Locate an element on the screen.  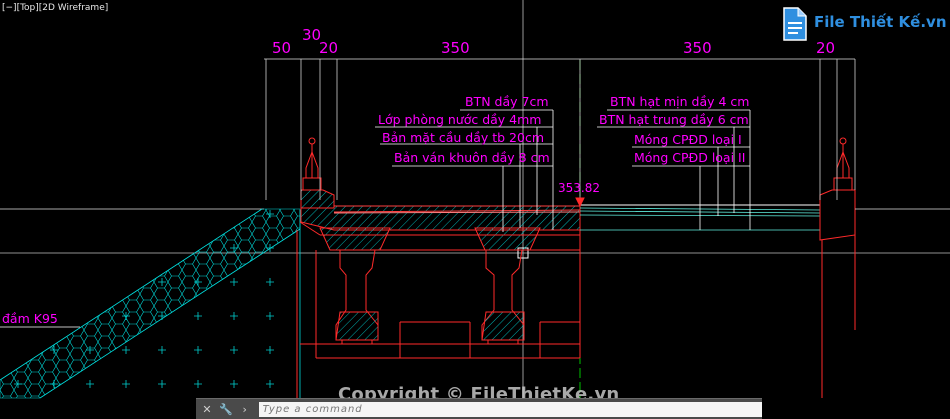
elevation-value: 353.82 is located at coordinates (579, 188).